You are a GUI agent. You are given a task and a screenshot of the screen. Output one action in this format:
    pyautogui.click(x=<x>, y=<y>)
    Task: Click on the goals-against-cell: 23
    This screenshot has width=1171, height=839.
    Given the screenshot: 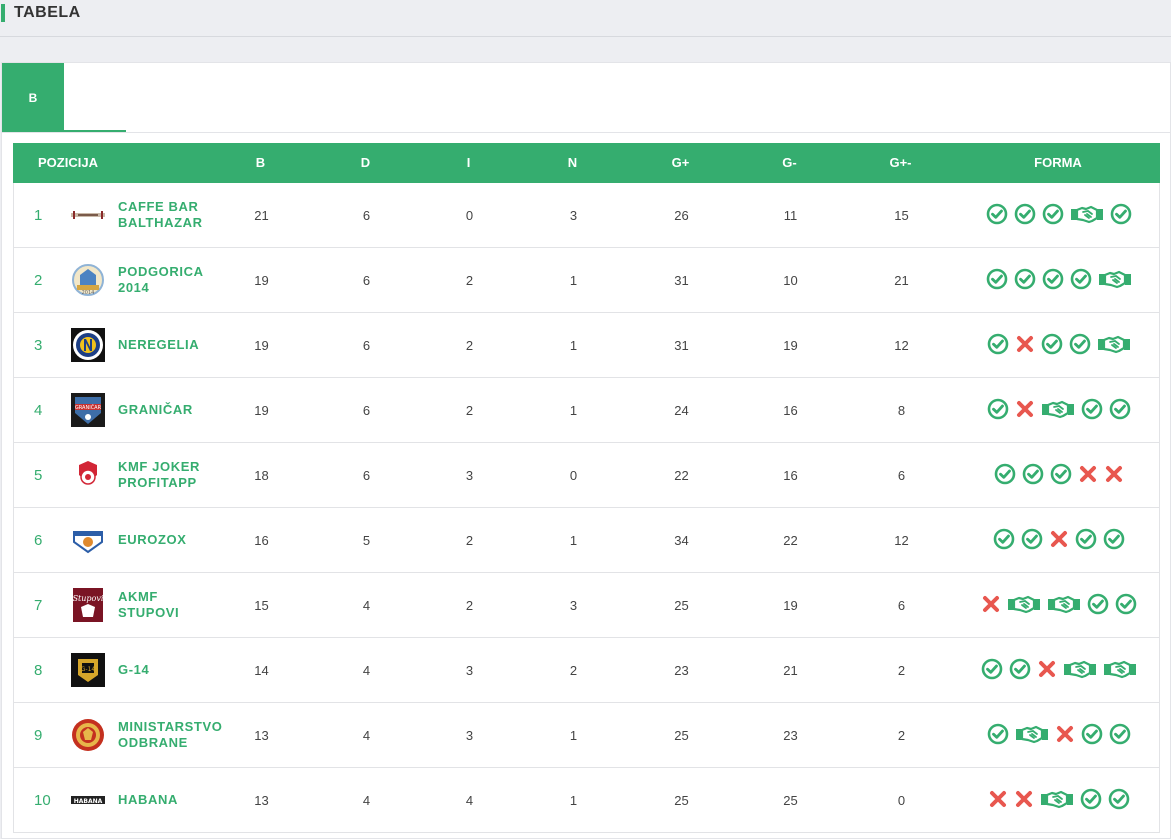 What is the action you would take?
    pyautogui.click(x=790, y=735)
    